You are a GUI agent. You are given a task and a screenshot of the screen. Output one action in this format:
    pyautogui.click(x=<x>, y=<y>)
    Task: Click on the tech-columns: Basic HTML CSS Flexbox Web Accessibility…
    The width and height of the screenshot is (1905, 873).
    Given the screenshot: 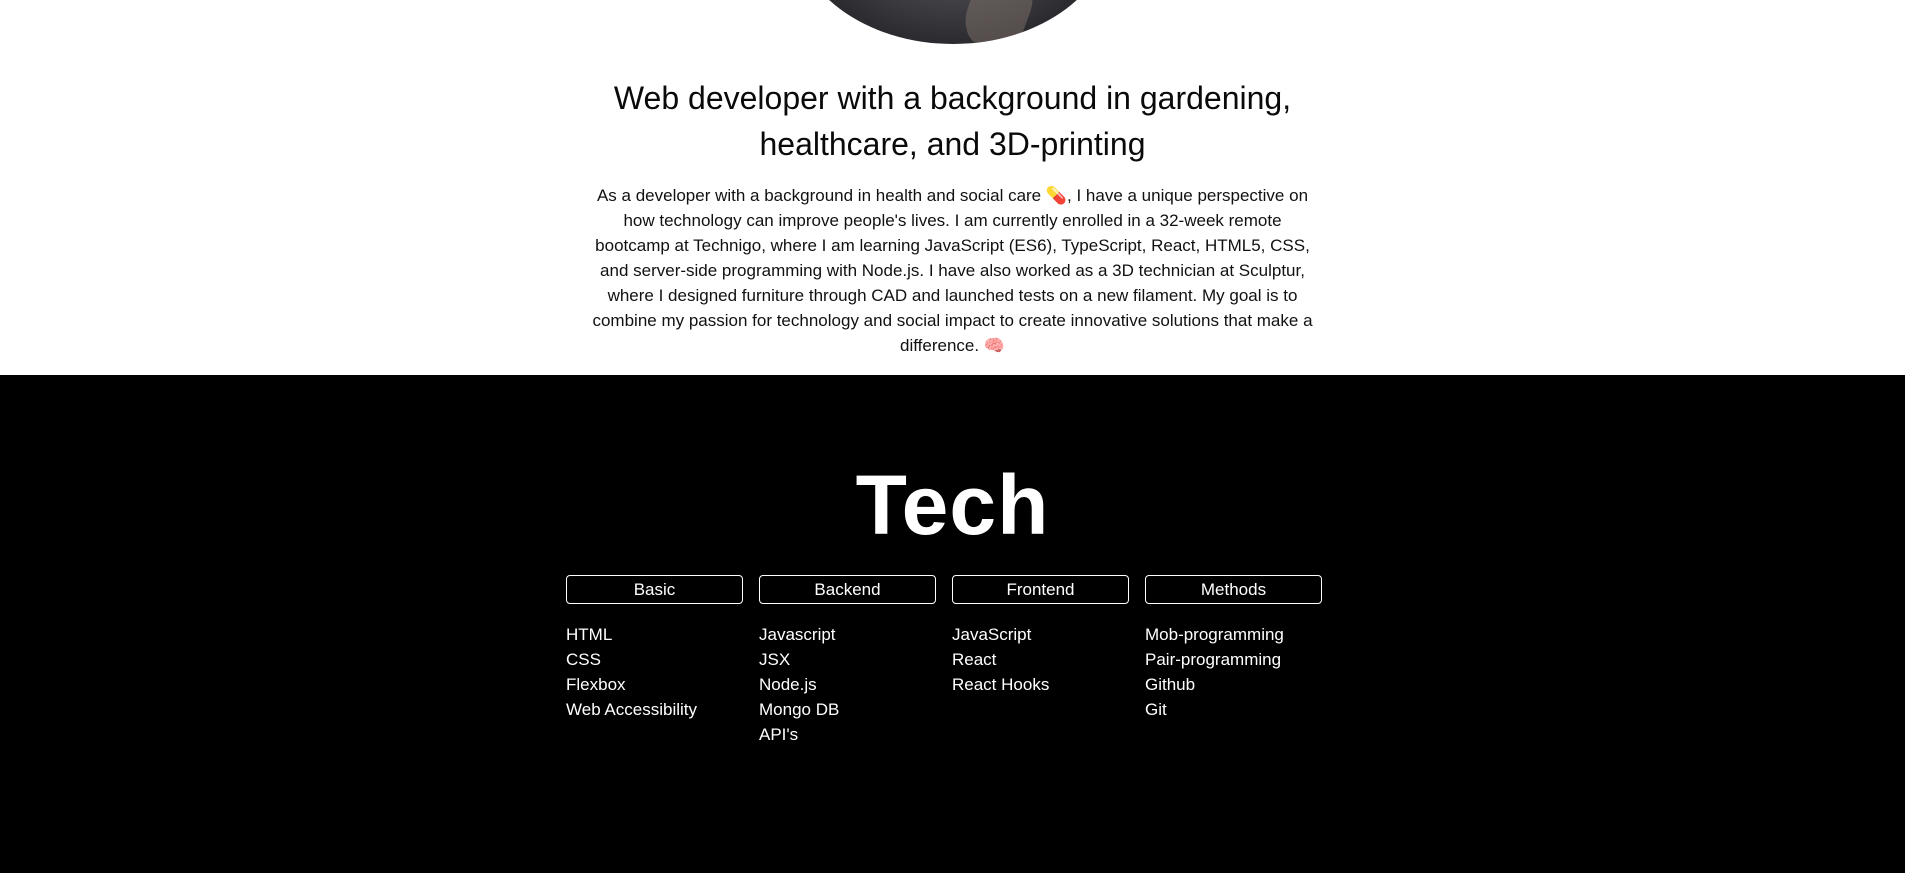 What is the action you would take?
    pyautogui.click(x=946, y=661)
    